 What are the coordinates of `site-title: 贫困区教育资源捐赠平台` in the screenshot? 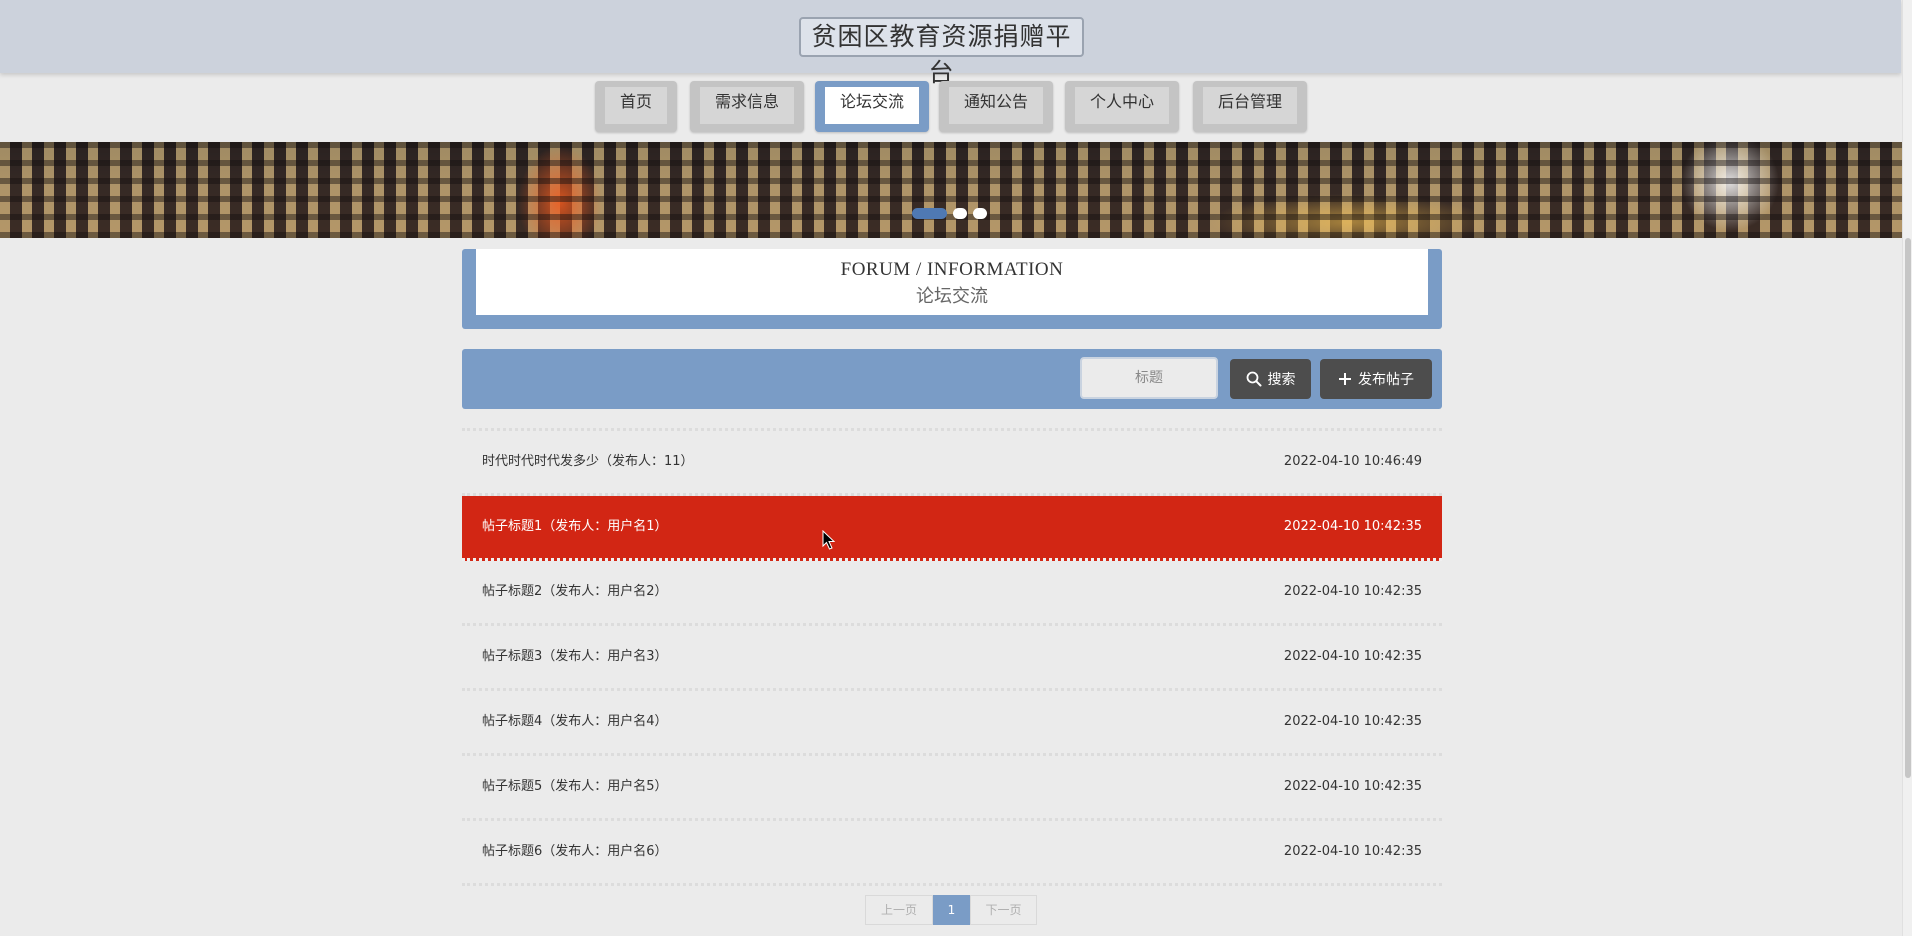 It's located at (941, 52).